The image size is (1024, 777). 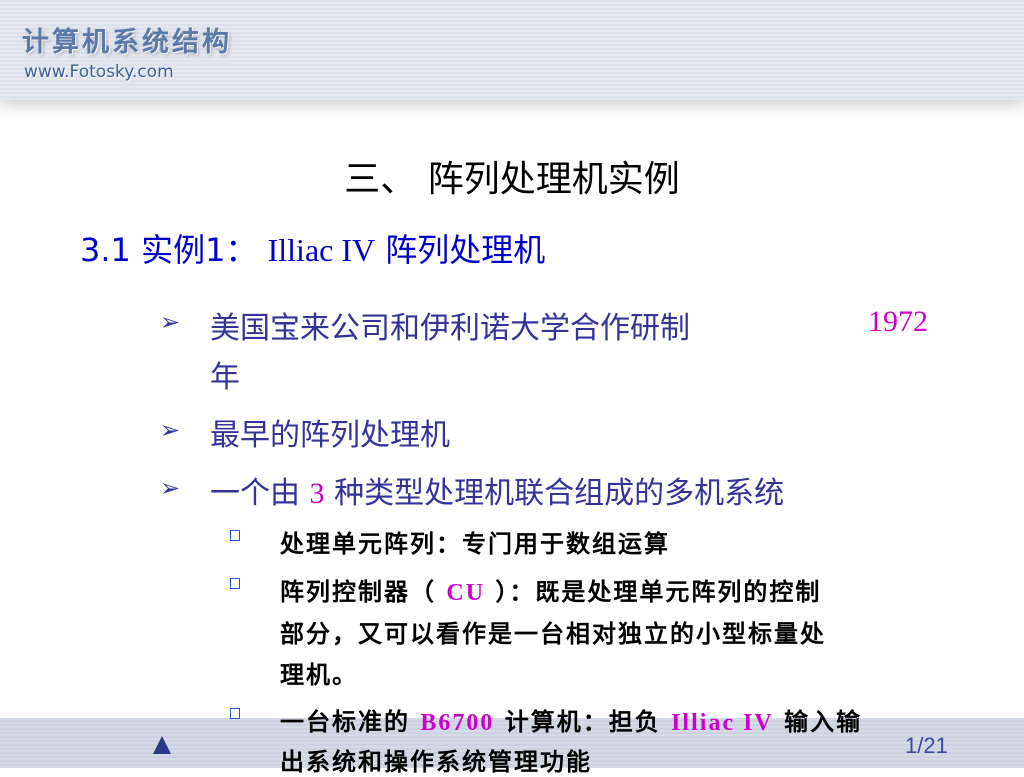 I want to click on sub-bullet-1: 处理单元阵列：专门用于数组运算, so click(x=475, y=544).